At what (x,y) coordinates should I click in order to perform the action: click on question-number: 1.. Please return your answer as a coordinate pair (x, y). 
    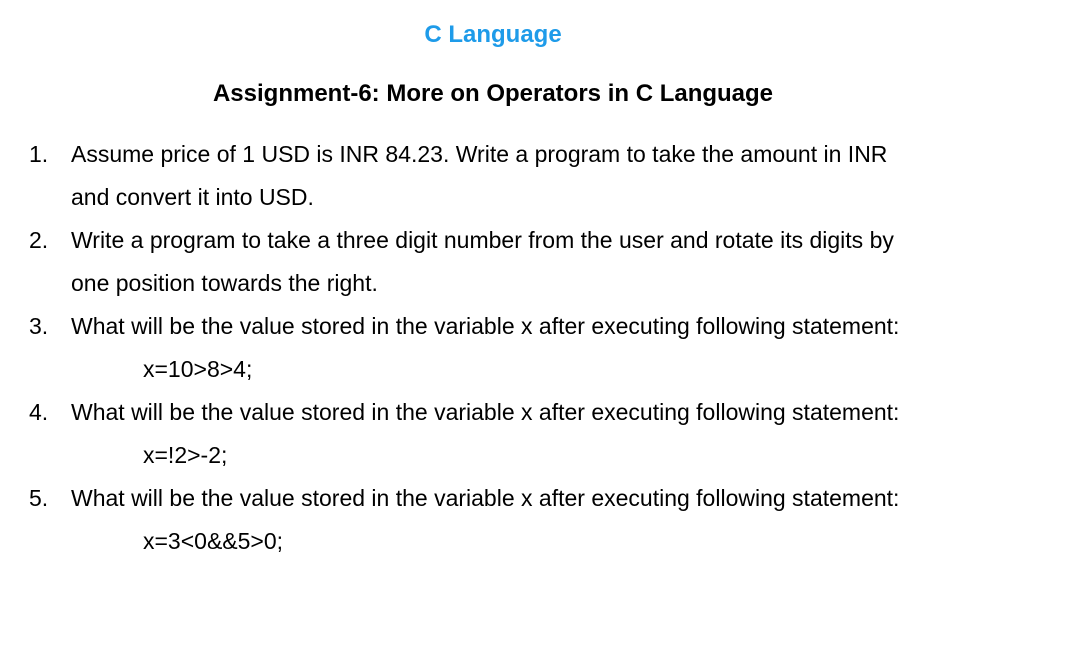
    Looking at the image, I should click on (39, 154).